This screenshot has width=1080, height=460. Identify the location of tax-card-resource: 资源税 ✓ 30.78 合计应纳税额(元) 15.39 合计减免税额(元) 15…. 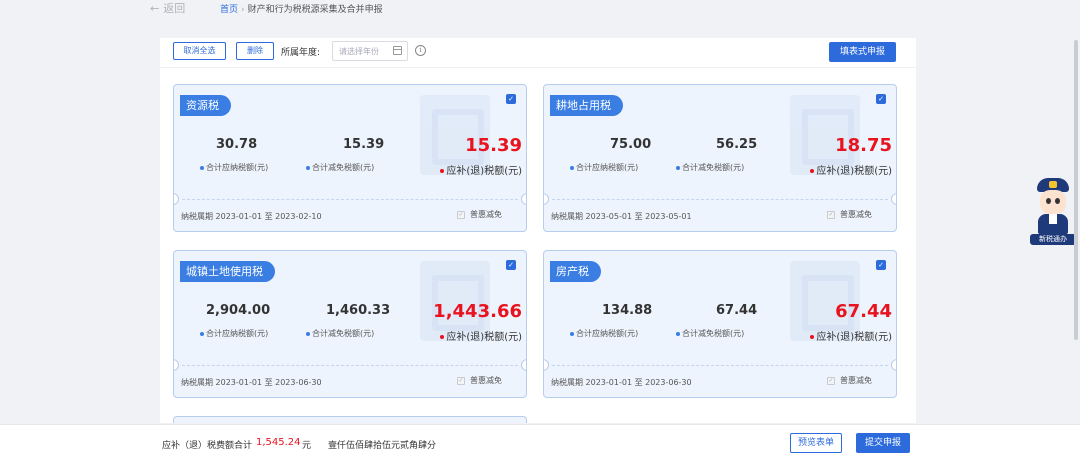
(350, 158).